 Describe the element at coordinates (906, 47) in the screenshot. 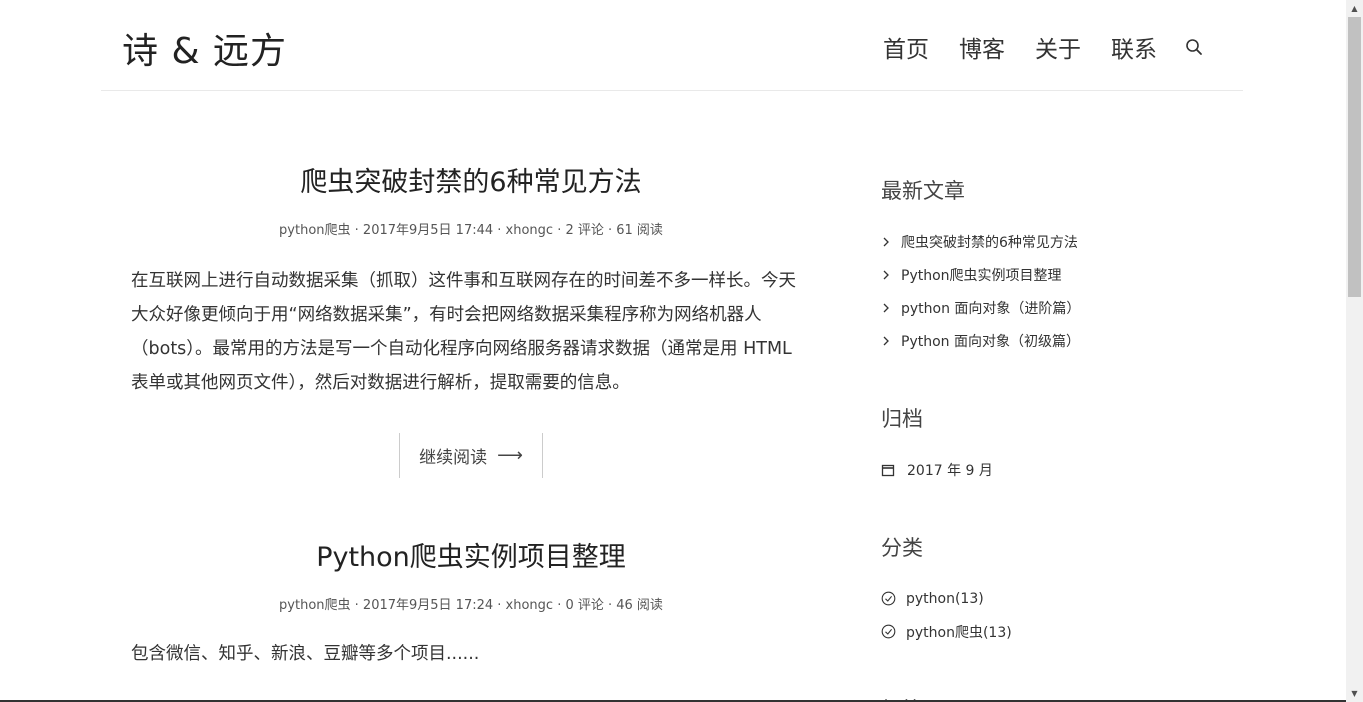

I see `nav-home: 首页` at that location.